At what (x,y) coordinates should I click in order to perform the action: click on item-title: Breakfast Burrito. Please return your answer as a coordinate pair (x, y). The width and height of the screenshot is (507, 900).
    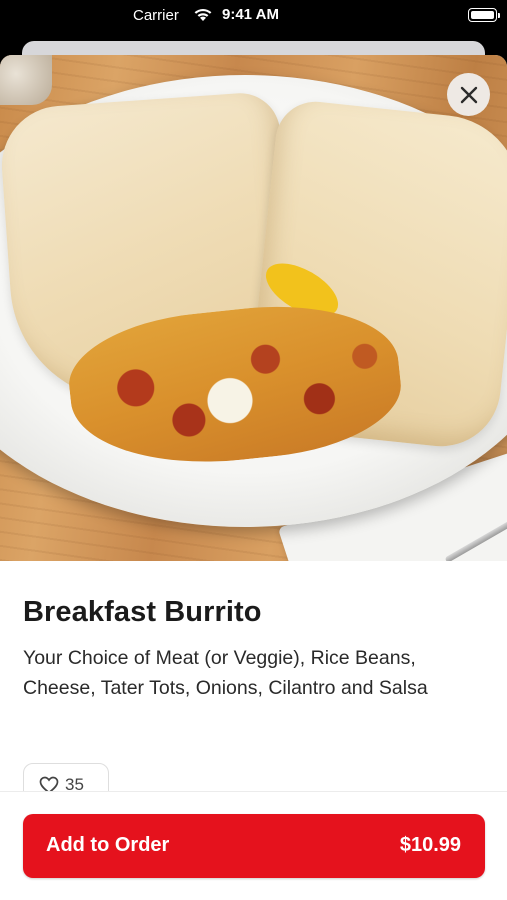
    Looking at the image, I should click on (142, 612).